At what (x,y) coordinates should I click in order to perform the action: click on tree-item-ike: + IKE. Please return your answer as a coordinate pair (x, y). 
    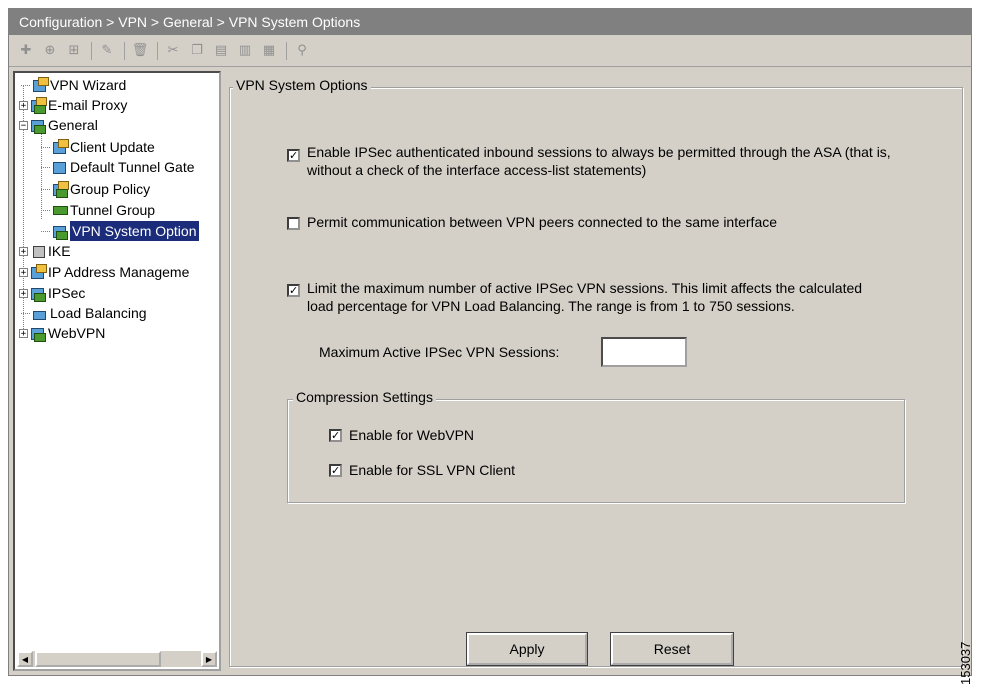
    Looking at the image, I should click on (45, 251).